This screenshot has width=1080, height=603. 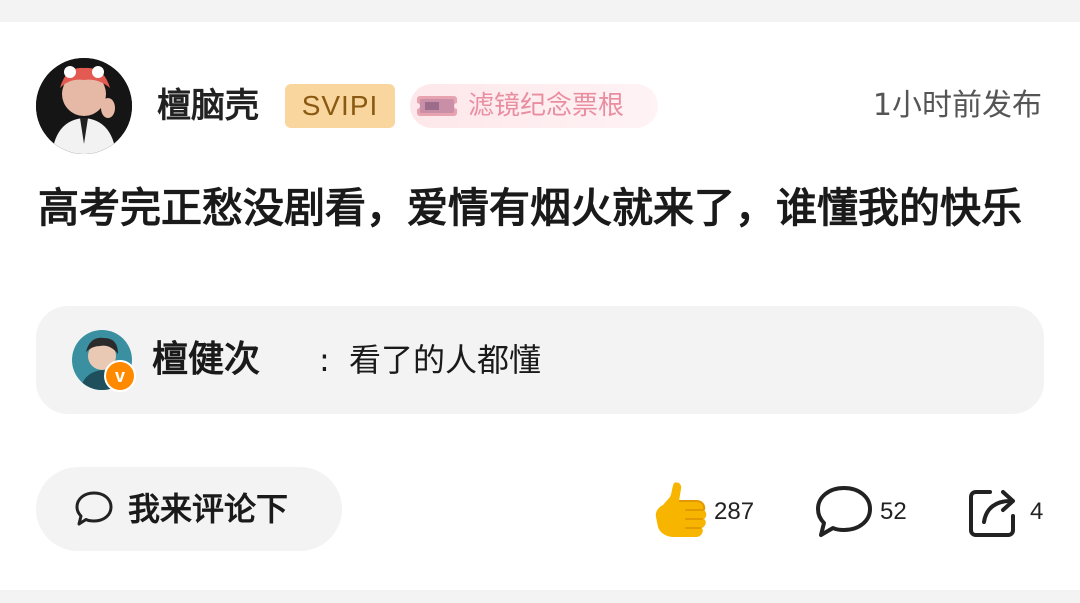 I want to click on author-avatar, so click(x=84, y=106).